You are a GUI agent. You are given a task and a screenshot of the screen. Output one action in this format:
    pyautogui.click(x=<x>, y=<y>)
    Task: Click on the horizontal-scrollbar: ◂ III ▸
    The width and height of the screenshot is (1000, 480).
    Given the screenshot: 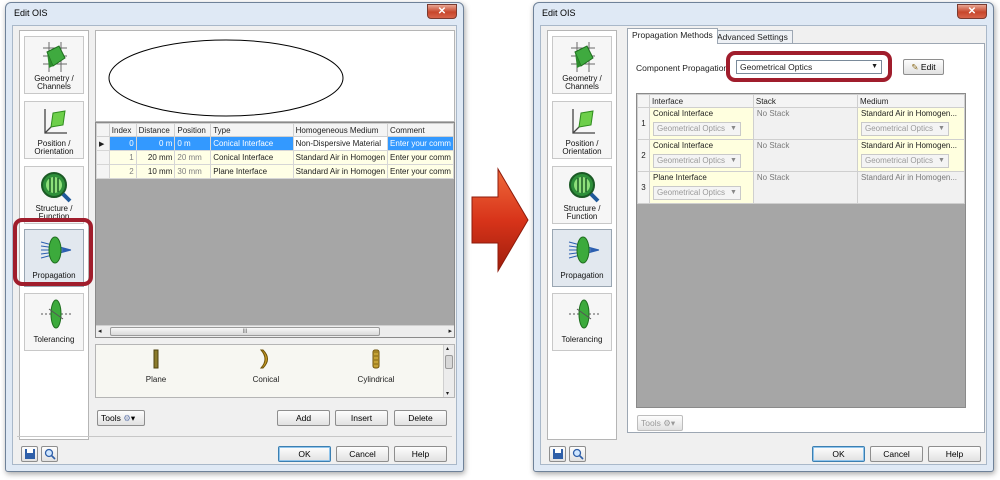 What is the action you would take?
    pyautogui.click(x=275, y=331)
    